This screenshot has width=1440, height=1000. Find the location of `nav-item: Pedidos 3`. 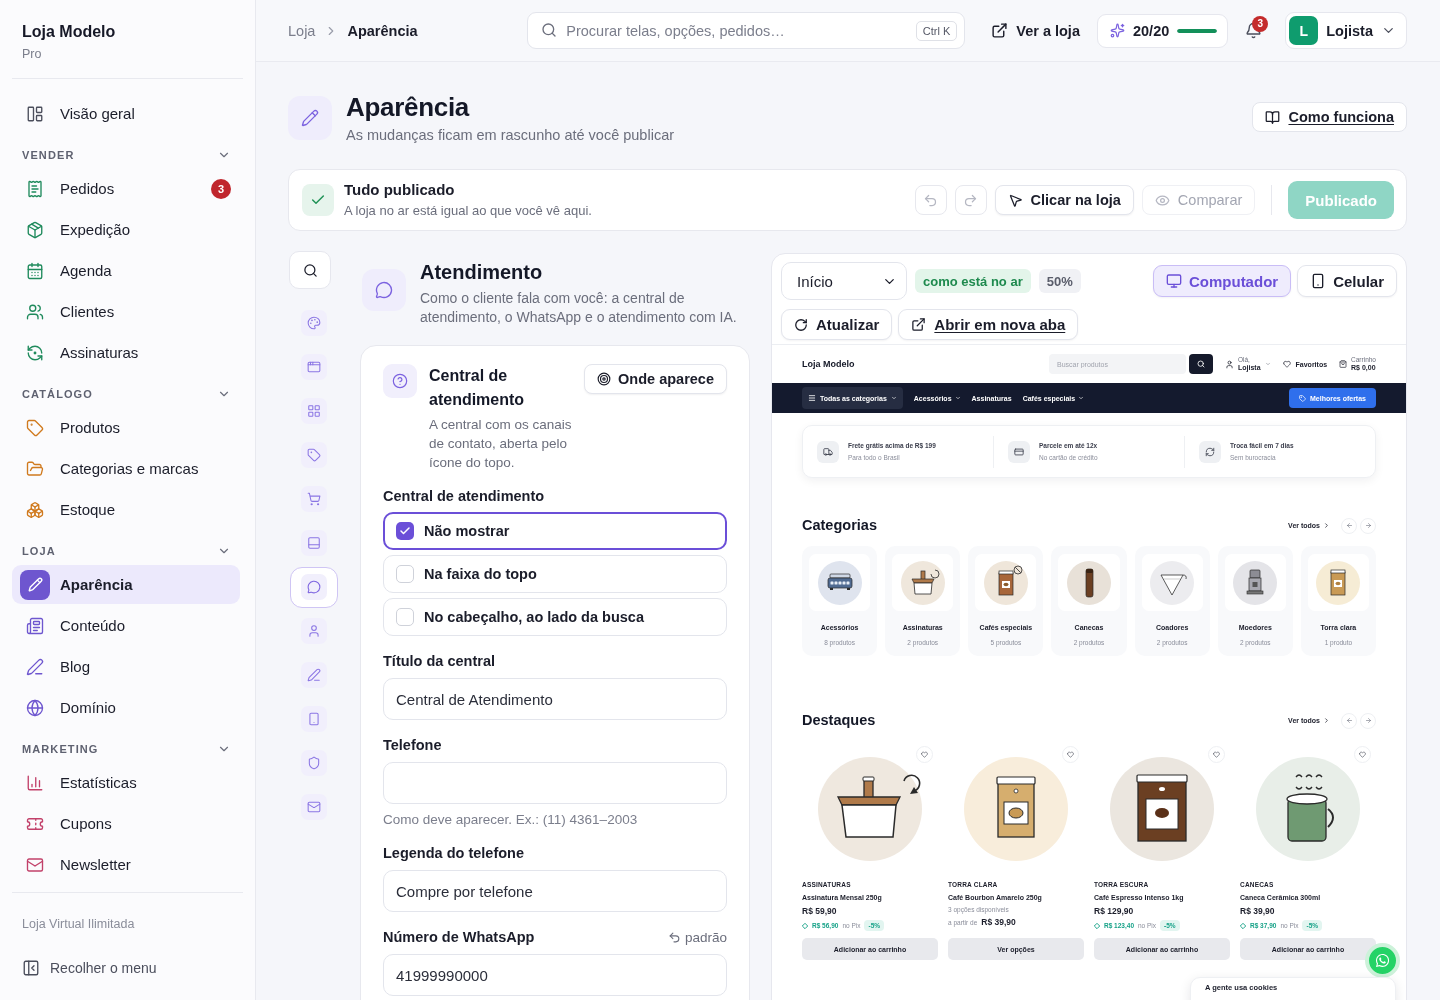

nav-item: Pedidos 3 is located at coordinates (126, 188).